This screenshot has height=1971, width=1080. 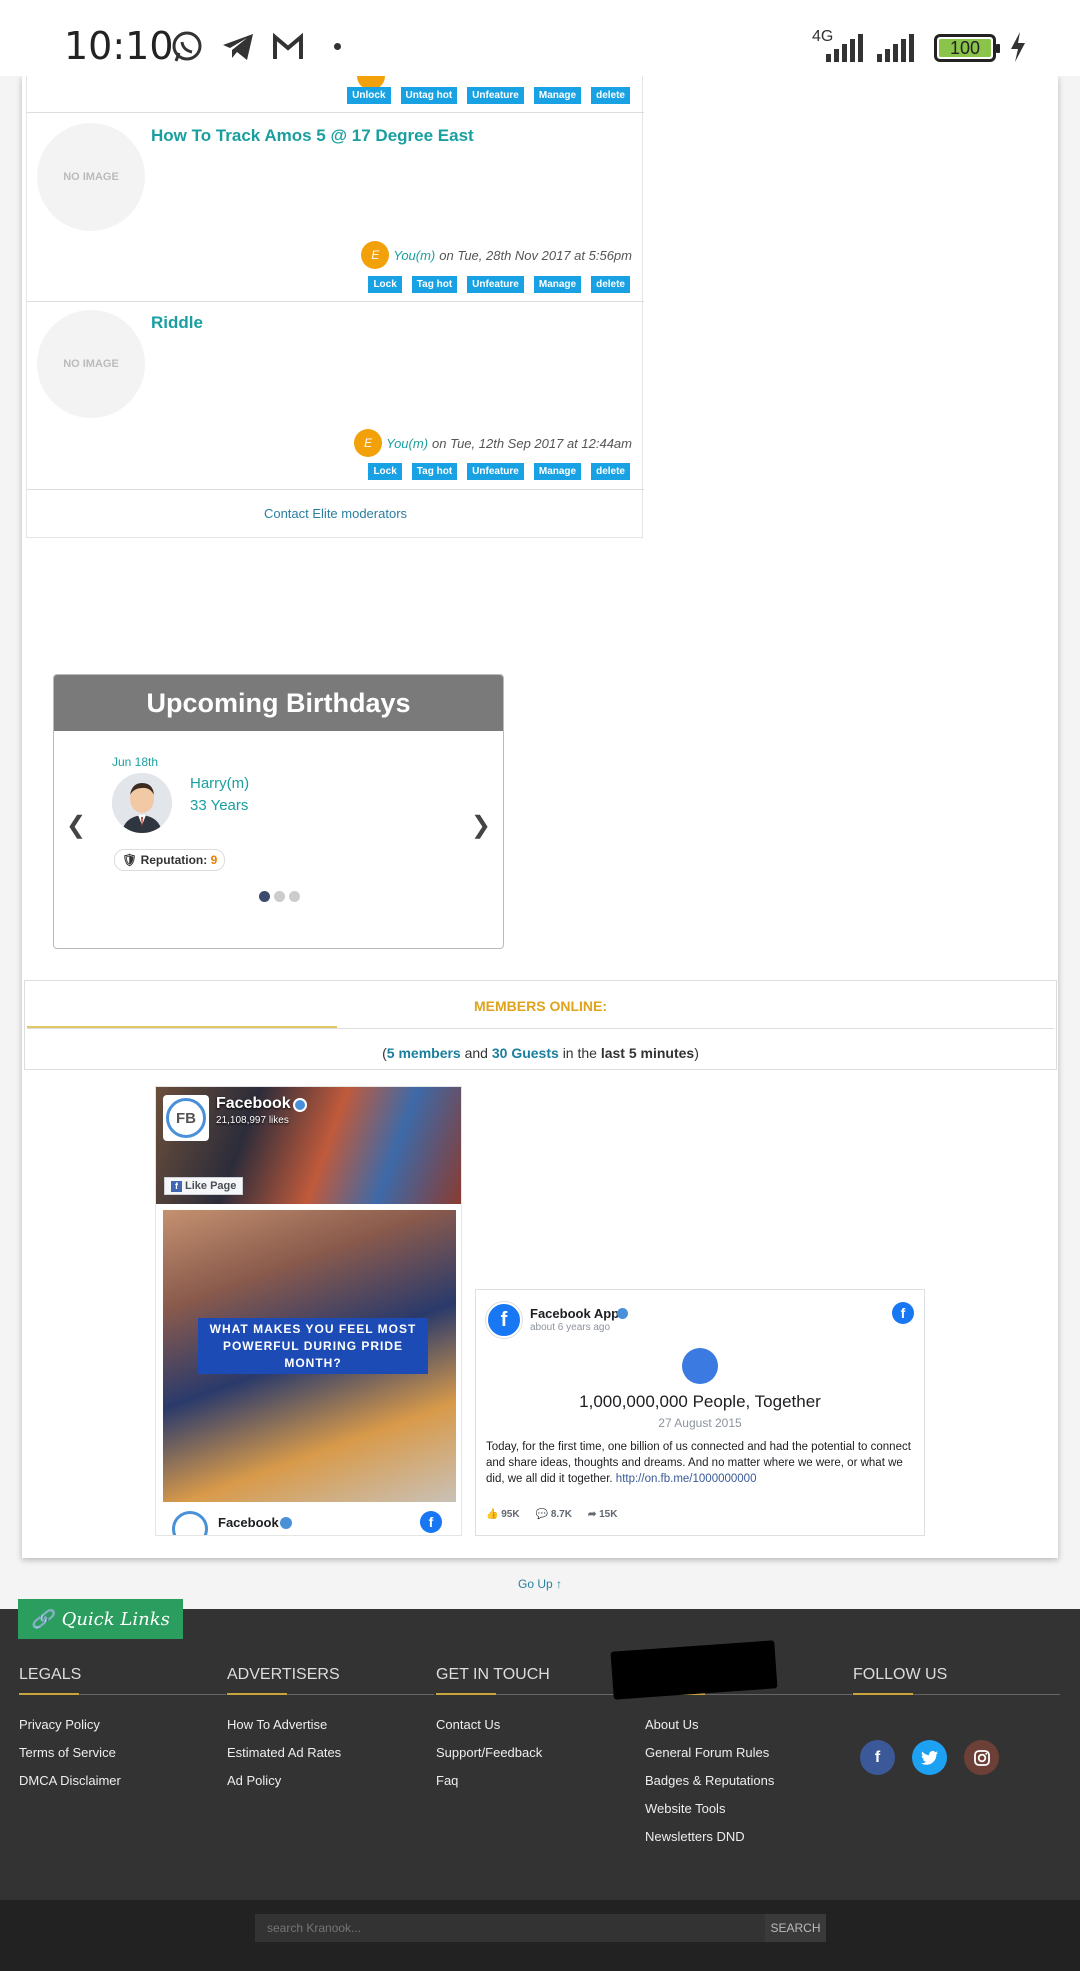 What do you see at coordinates (177, 323) in the screenshot?
I see `thread-title-link: Riddle` at bounding box center [177, 323].